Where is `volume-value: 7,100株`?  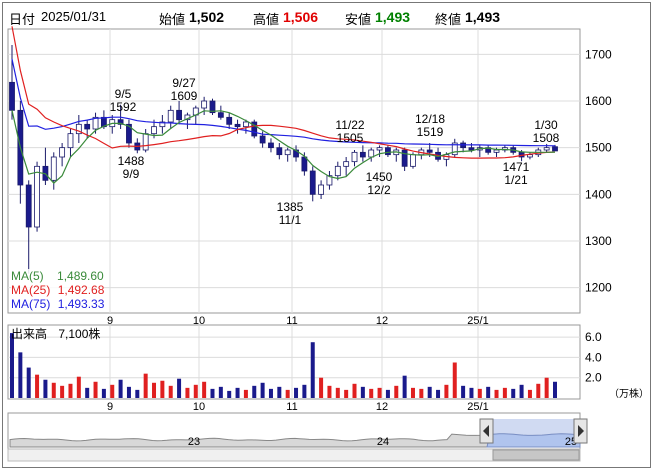 volume-value: 7,100株 is located at coordinates (79, 334).